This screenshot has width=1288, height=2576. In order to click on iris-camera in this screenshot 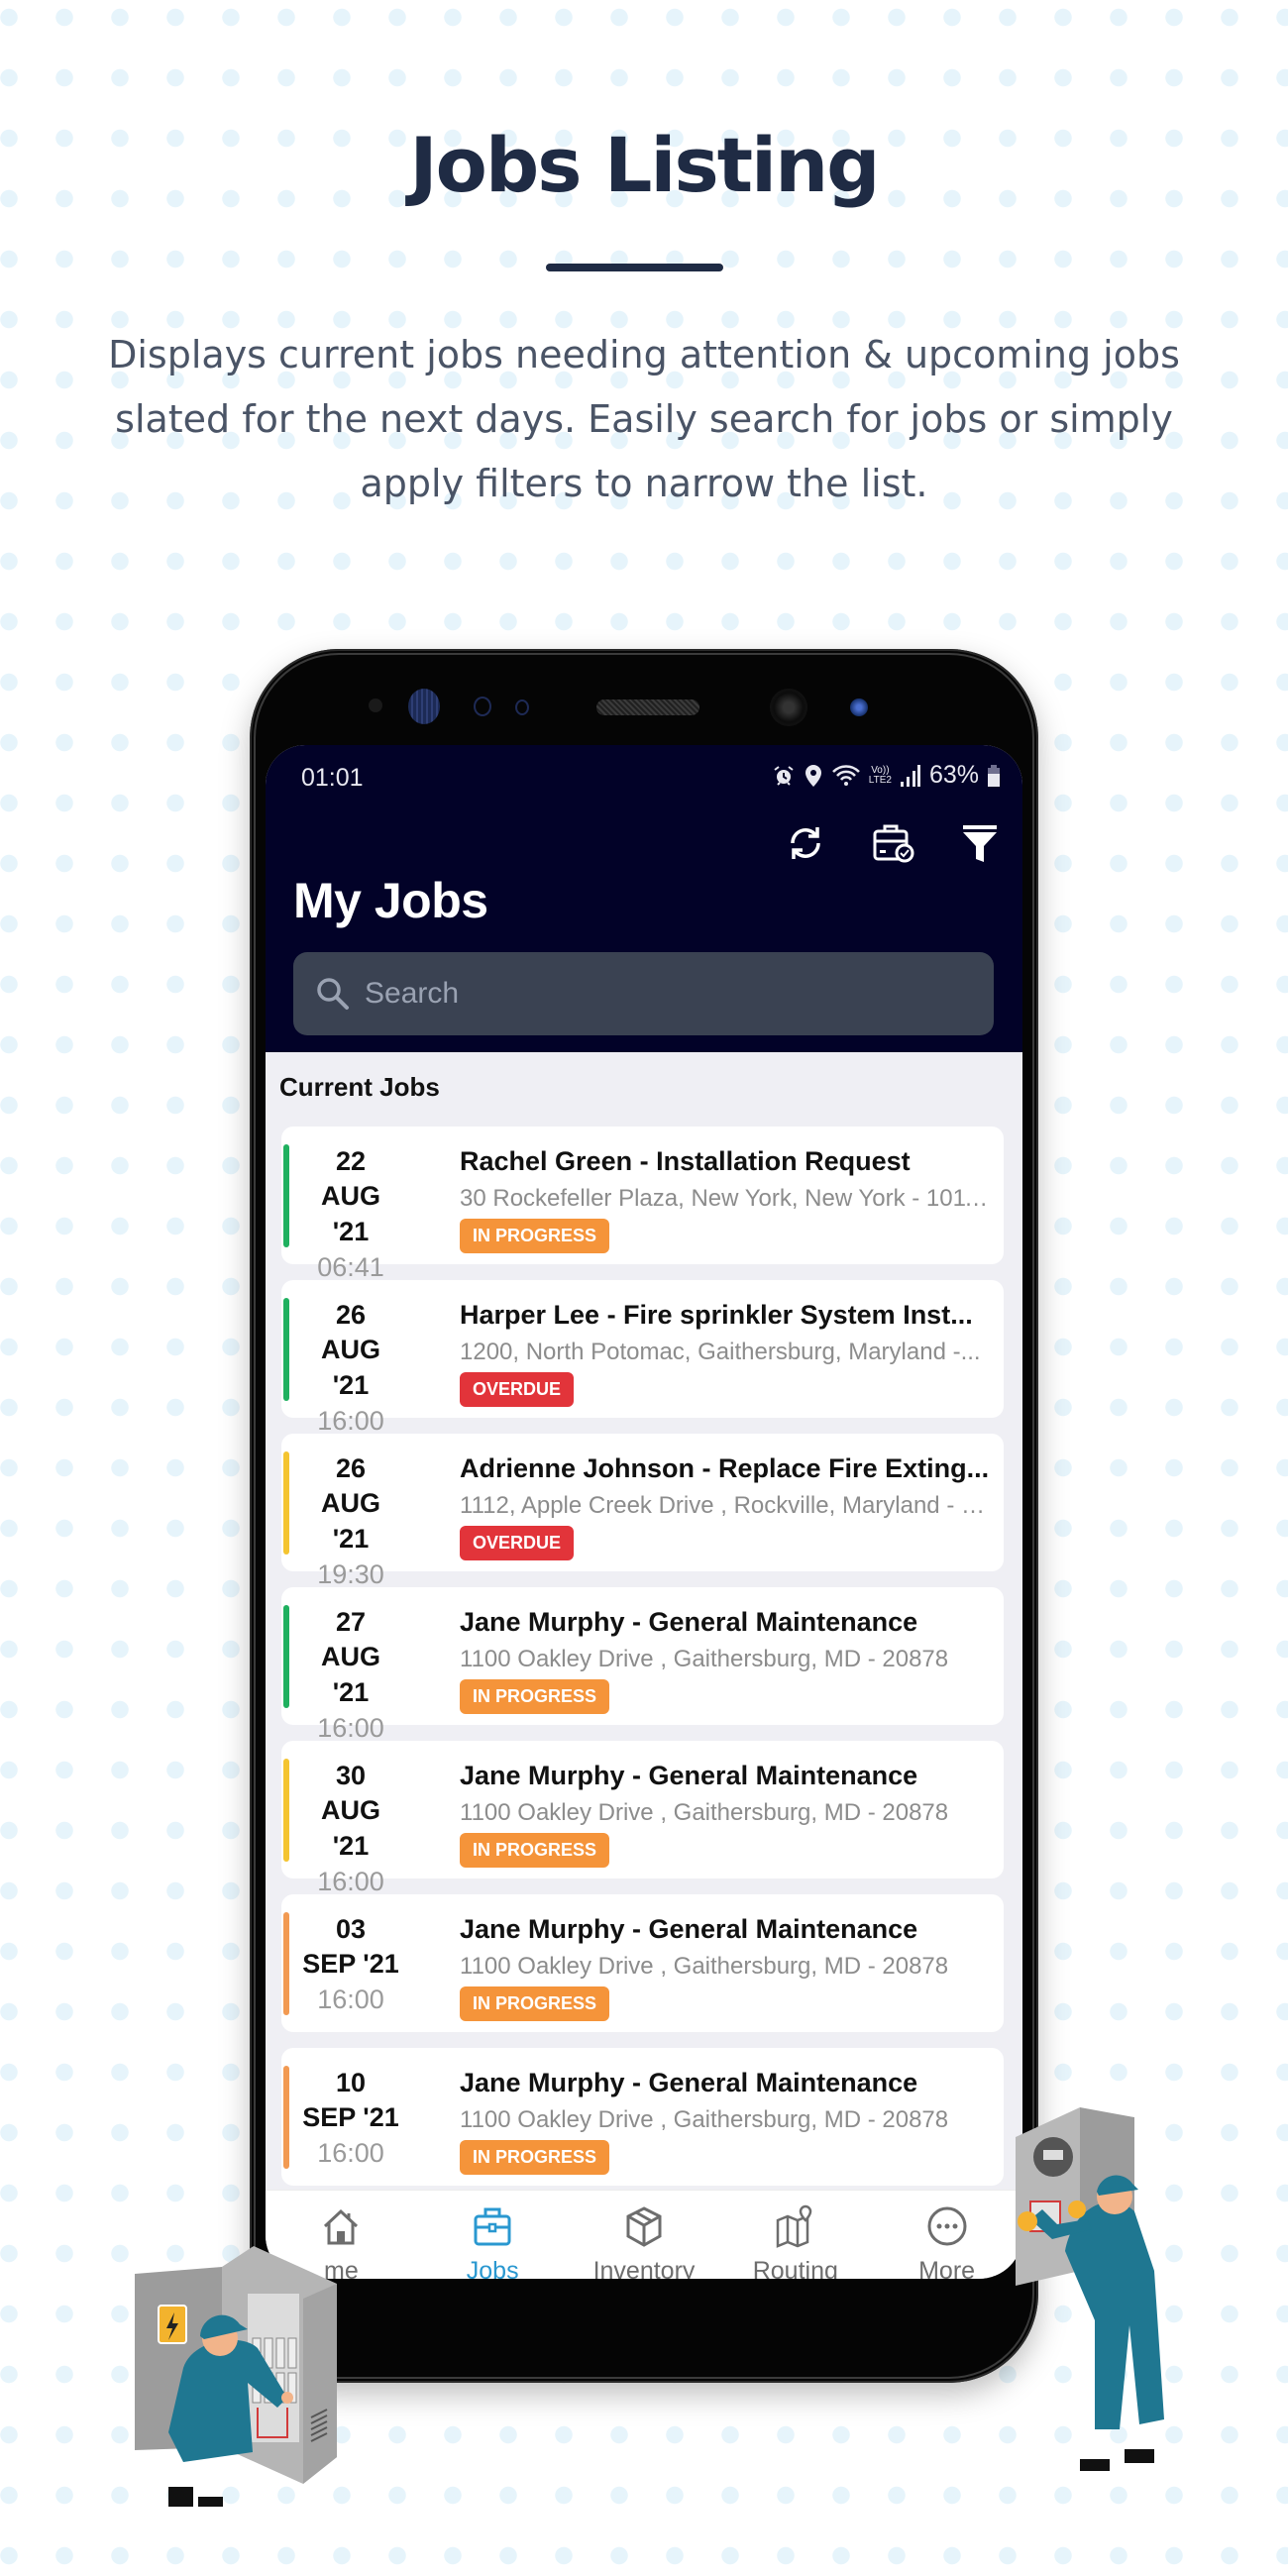, I will do `click(859, 707)`.